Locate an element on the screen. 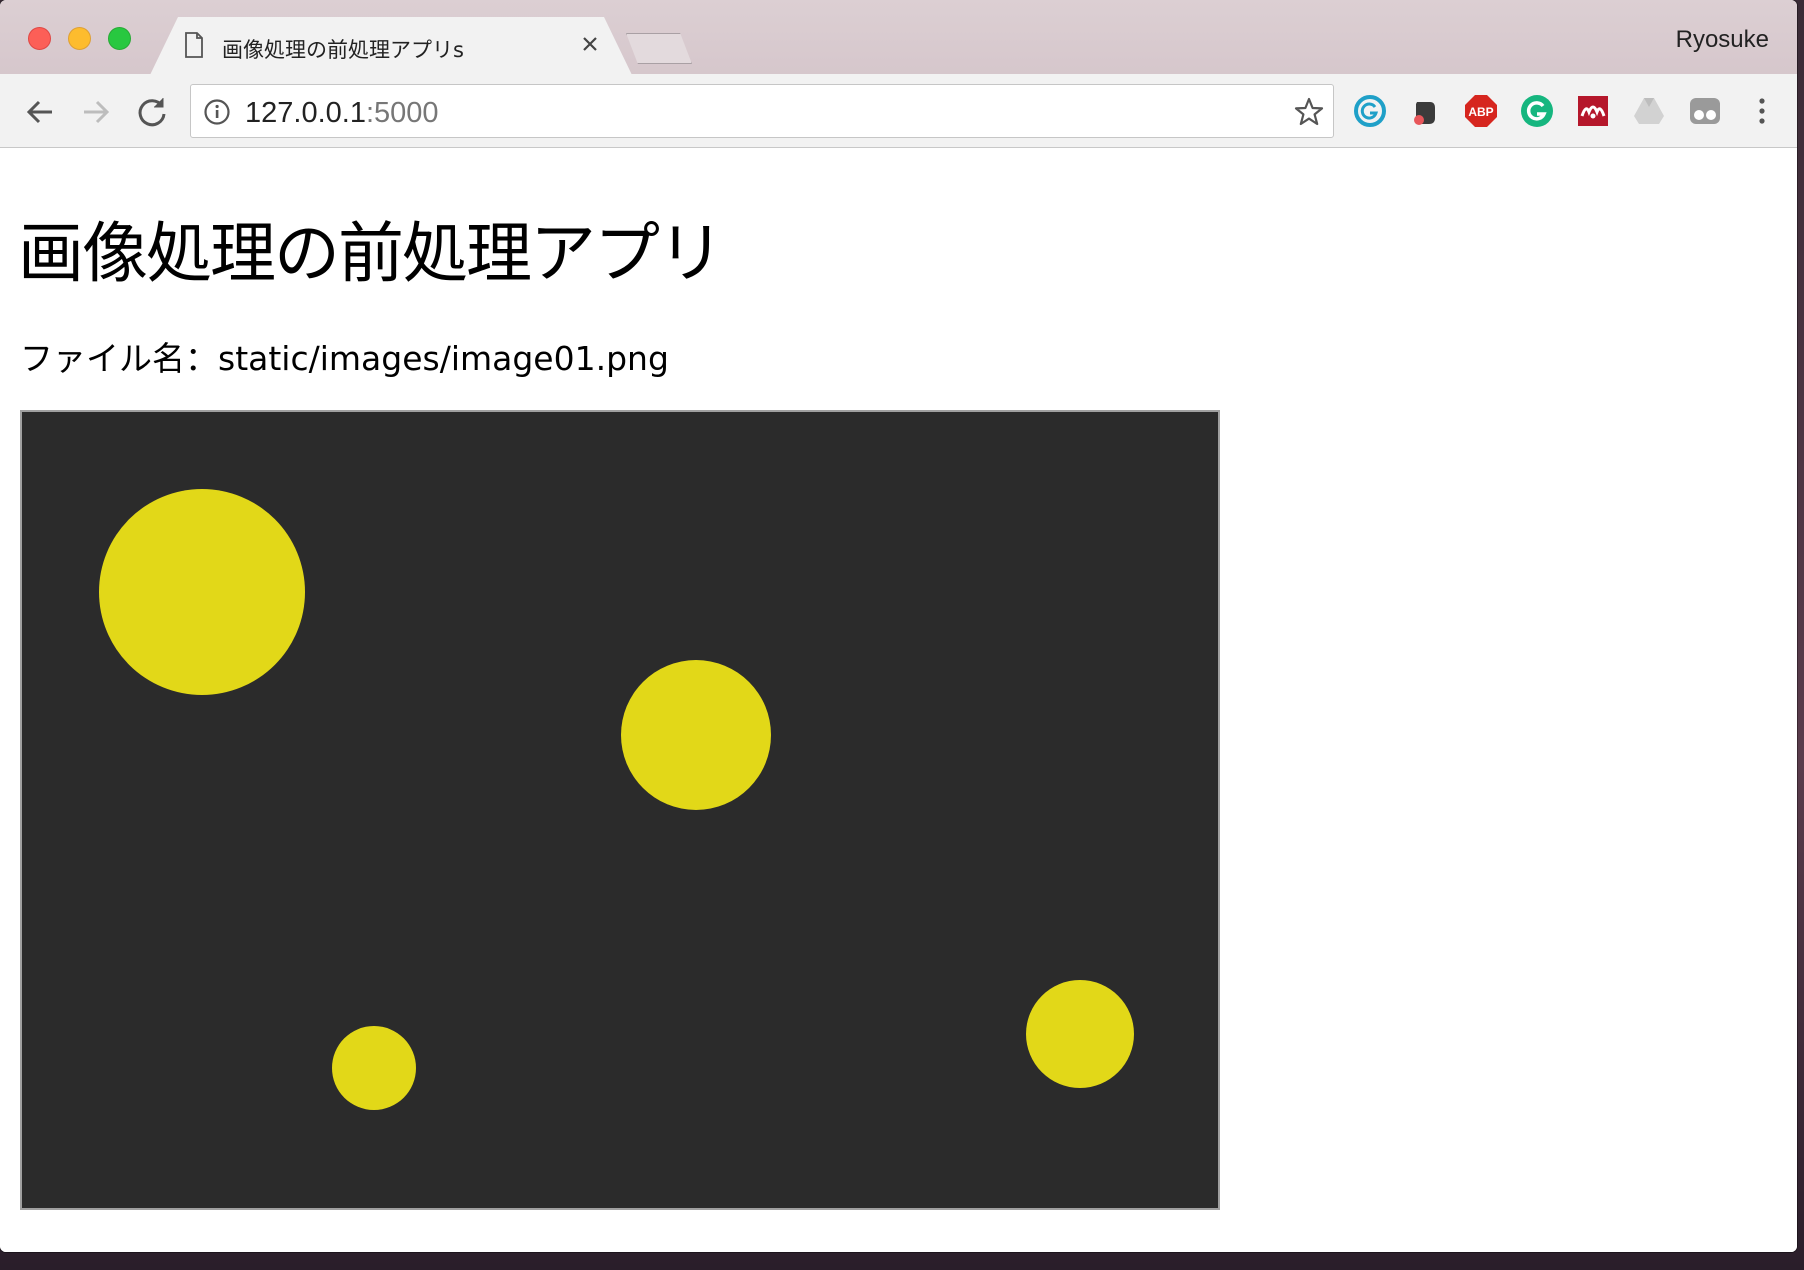 The width and height of the screenshot is (1804, 1270). maximize-window-button is located at coordinates (119, 38).